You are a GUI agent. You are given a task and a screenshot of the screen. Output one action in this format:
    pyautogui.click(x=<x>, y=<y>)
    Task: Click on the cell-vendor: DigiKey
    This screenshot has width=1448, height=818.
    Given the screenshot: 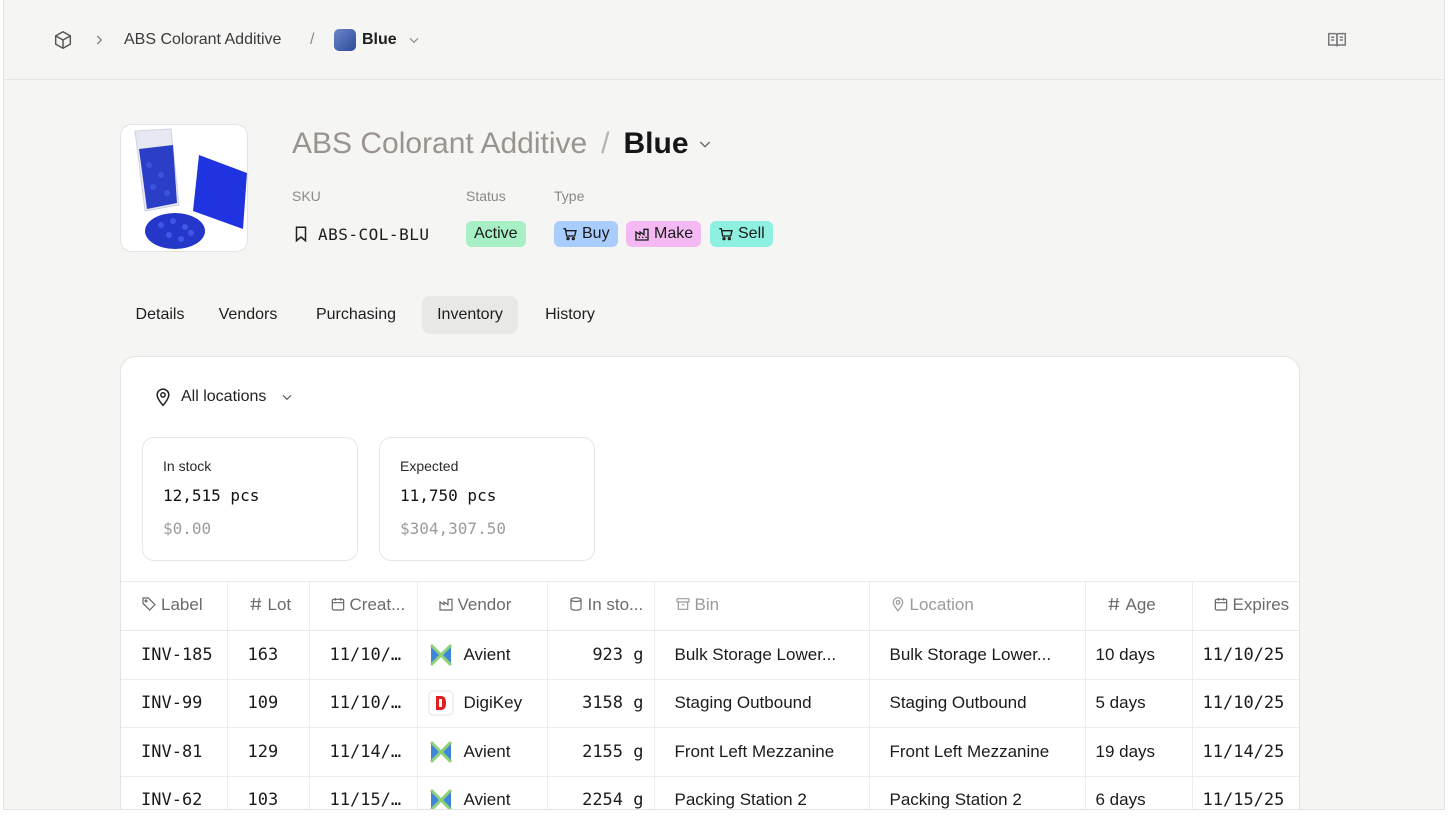 What is the action you would take?
    pyautogui.click(x=481, y=703)
    